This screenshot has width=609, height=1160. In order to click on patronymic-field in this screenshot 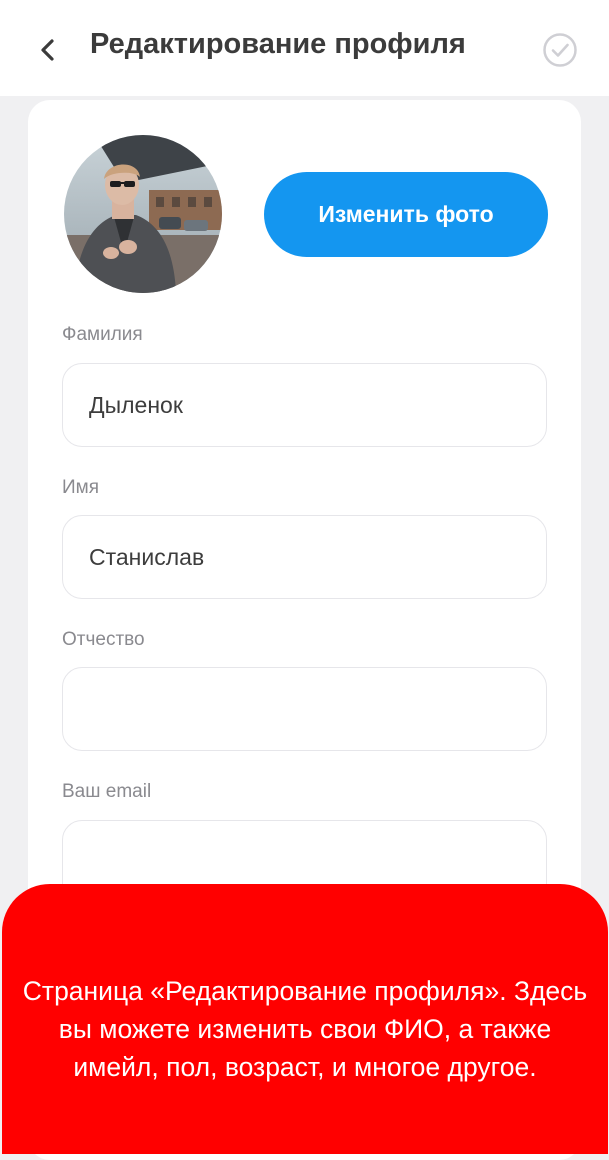, I will do `click(304, 709)`.